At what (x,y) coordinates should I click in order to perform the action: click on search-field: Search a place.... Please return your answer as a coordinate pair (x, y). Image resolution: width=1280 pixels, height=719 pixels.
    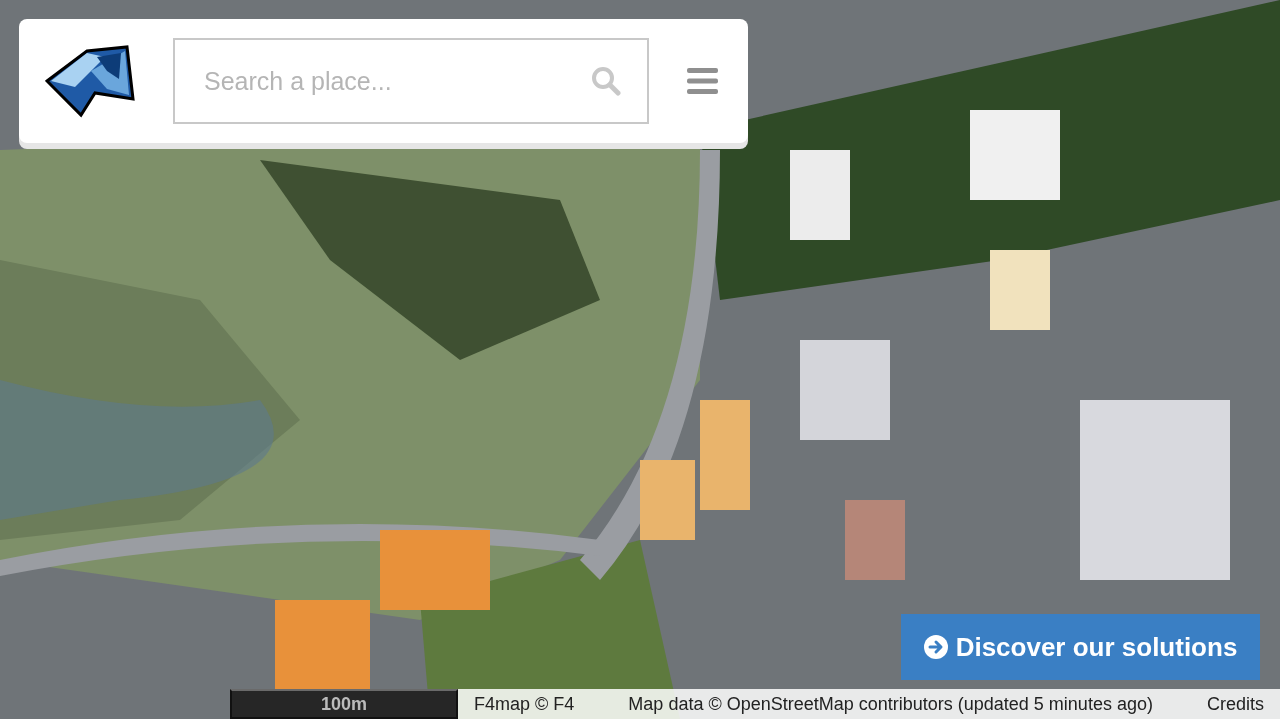
    Looking at the image, I should click on (411, 81).